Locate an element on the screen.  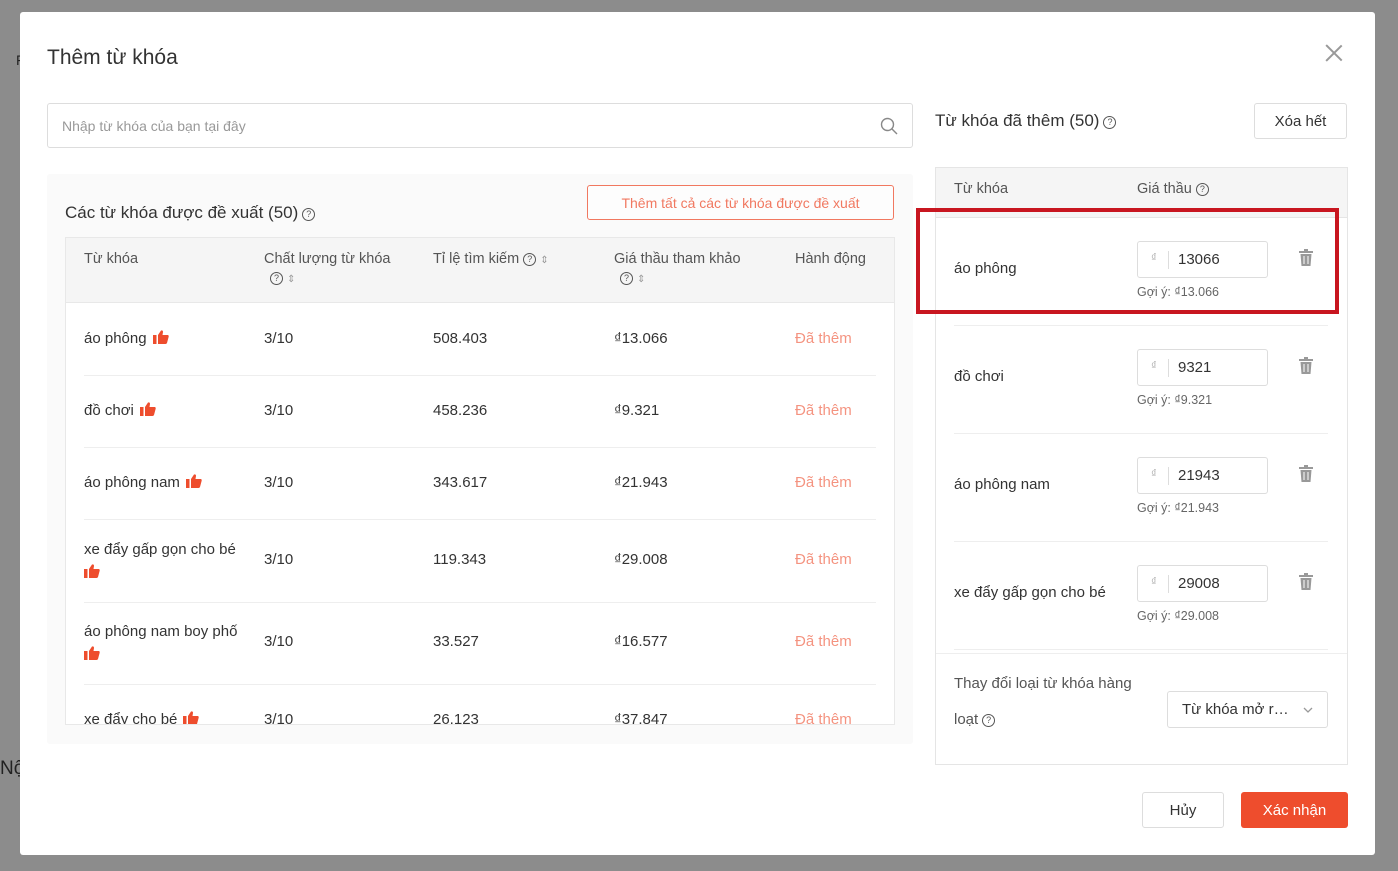
search-icon is located at coordinates (889, 126).